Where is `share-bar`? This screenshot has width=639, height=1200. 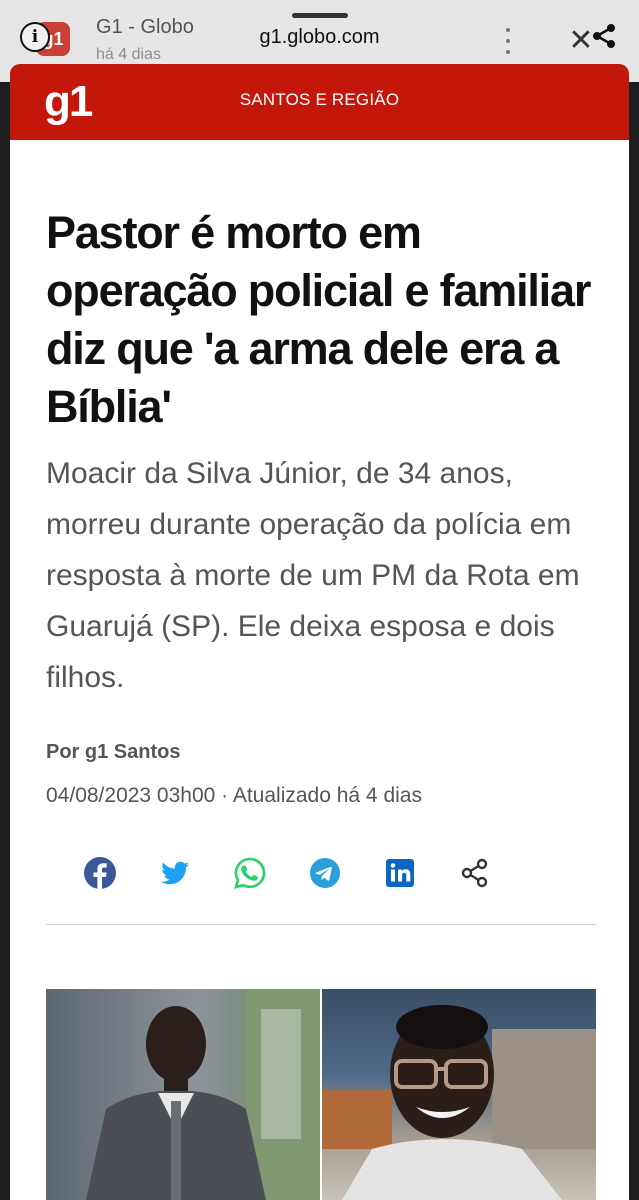 share-bar is located at coordinates (319, 873).